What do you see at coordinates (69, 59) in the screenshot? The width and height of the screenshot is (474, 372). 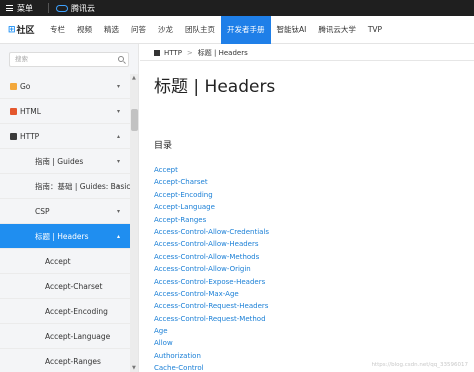 I see `sidebar-search-input: 搜索` at bounding box center [69, 59].